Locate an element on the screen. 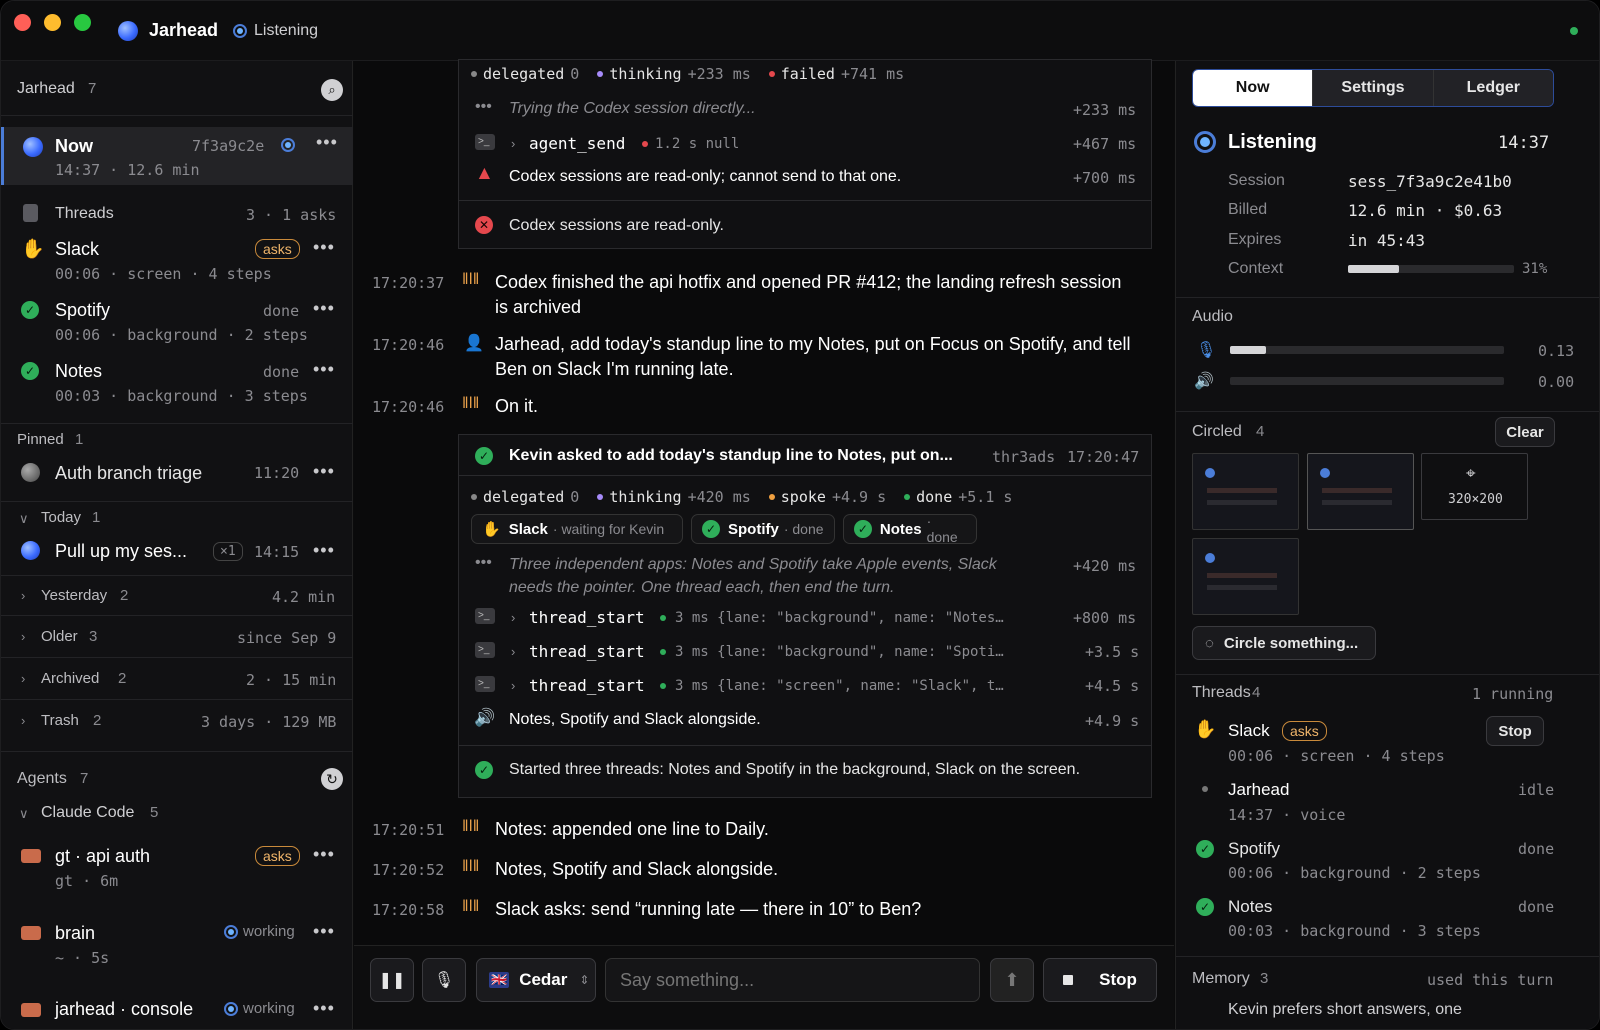 The width and height of the screenshot is (1600, 1030). stat-value: +741 ms is located at coordinates (872, 74).